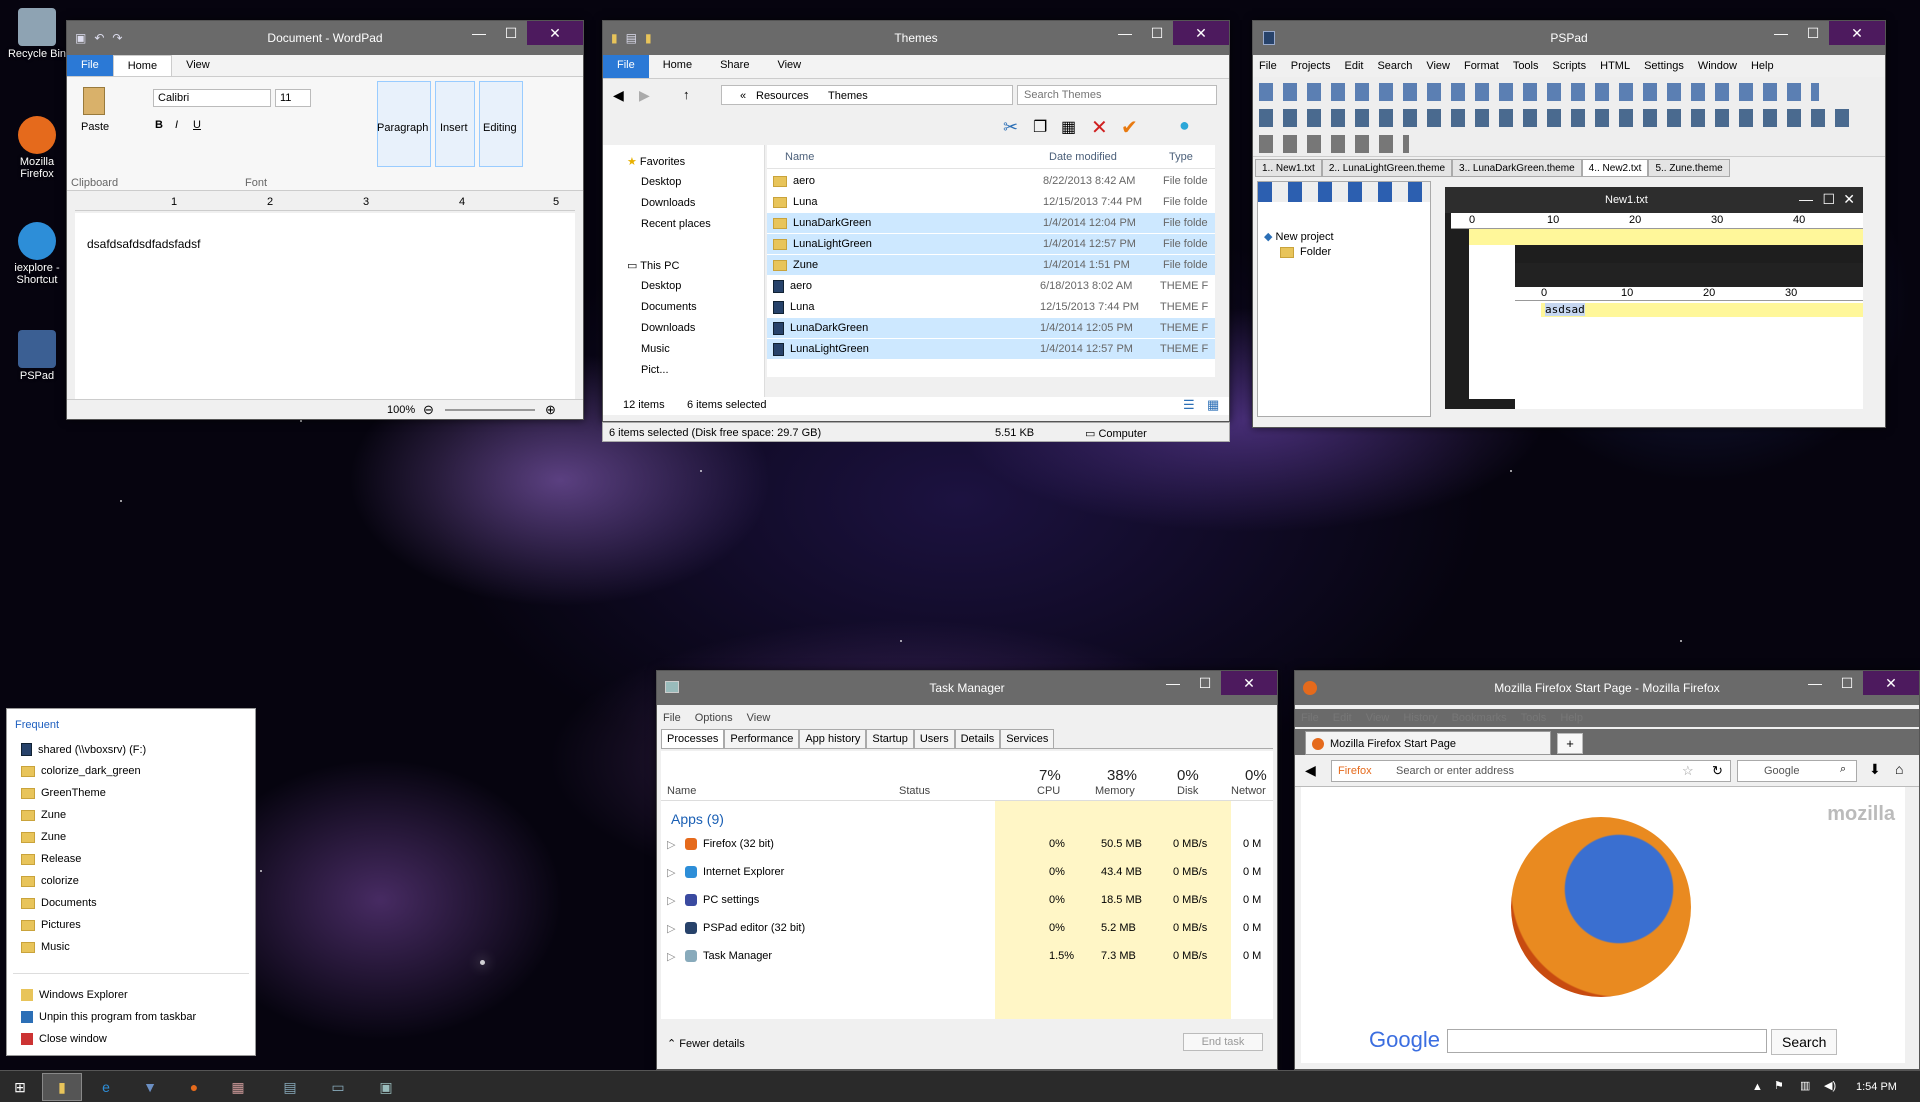 This screenshot has width=1920, height=1102. Describe the element at coordinates (1040, 127) in the screenshot. I see `copy-icon: ❐` at that location.